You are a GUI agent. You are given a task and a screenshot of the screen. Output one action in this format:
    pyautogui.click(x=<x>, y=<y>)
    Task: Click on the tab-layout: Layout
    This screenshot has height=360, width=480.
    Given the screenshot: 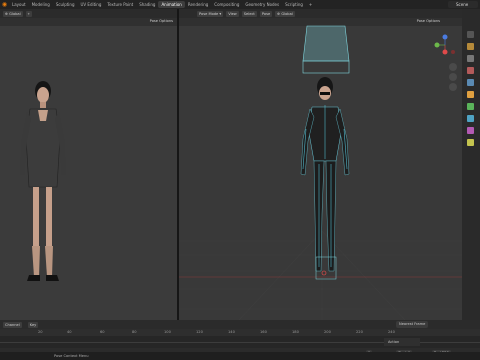 What is the action you would take?
    pyautogui.click(x=19, y=4)
    